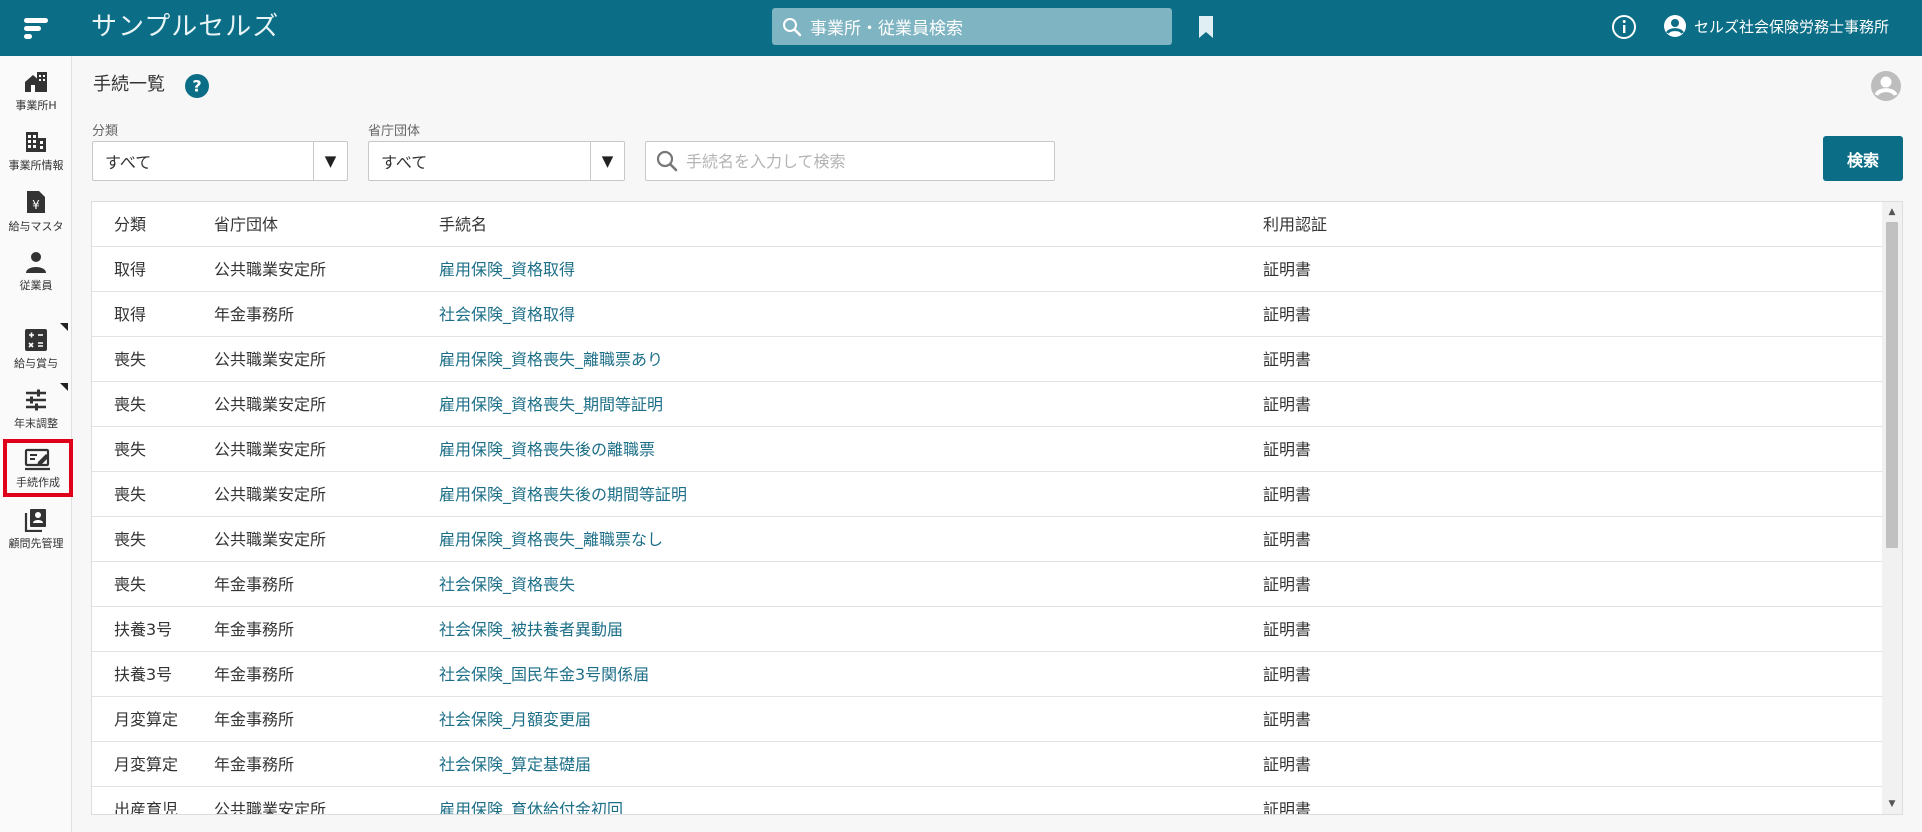 This screenshot has width=1922, height=832. I want to click on sidebar-item-label: 手続作成, so click(38, 482).